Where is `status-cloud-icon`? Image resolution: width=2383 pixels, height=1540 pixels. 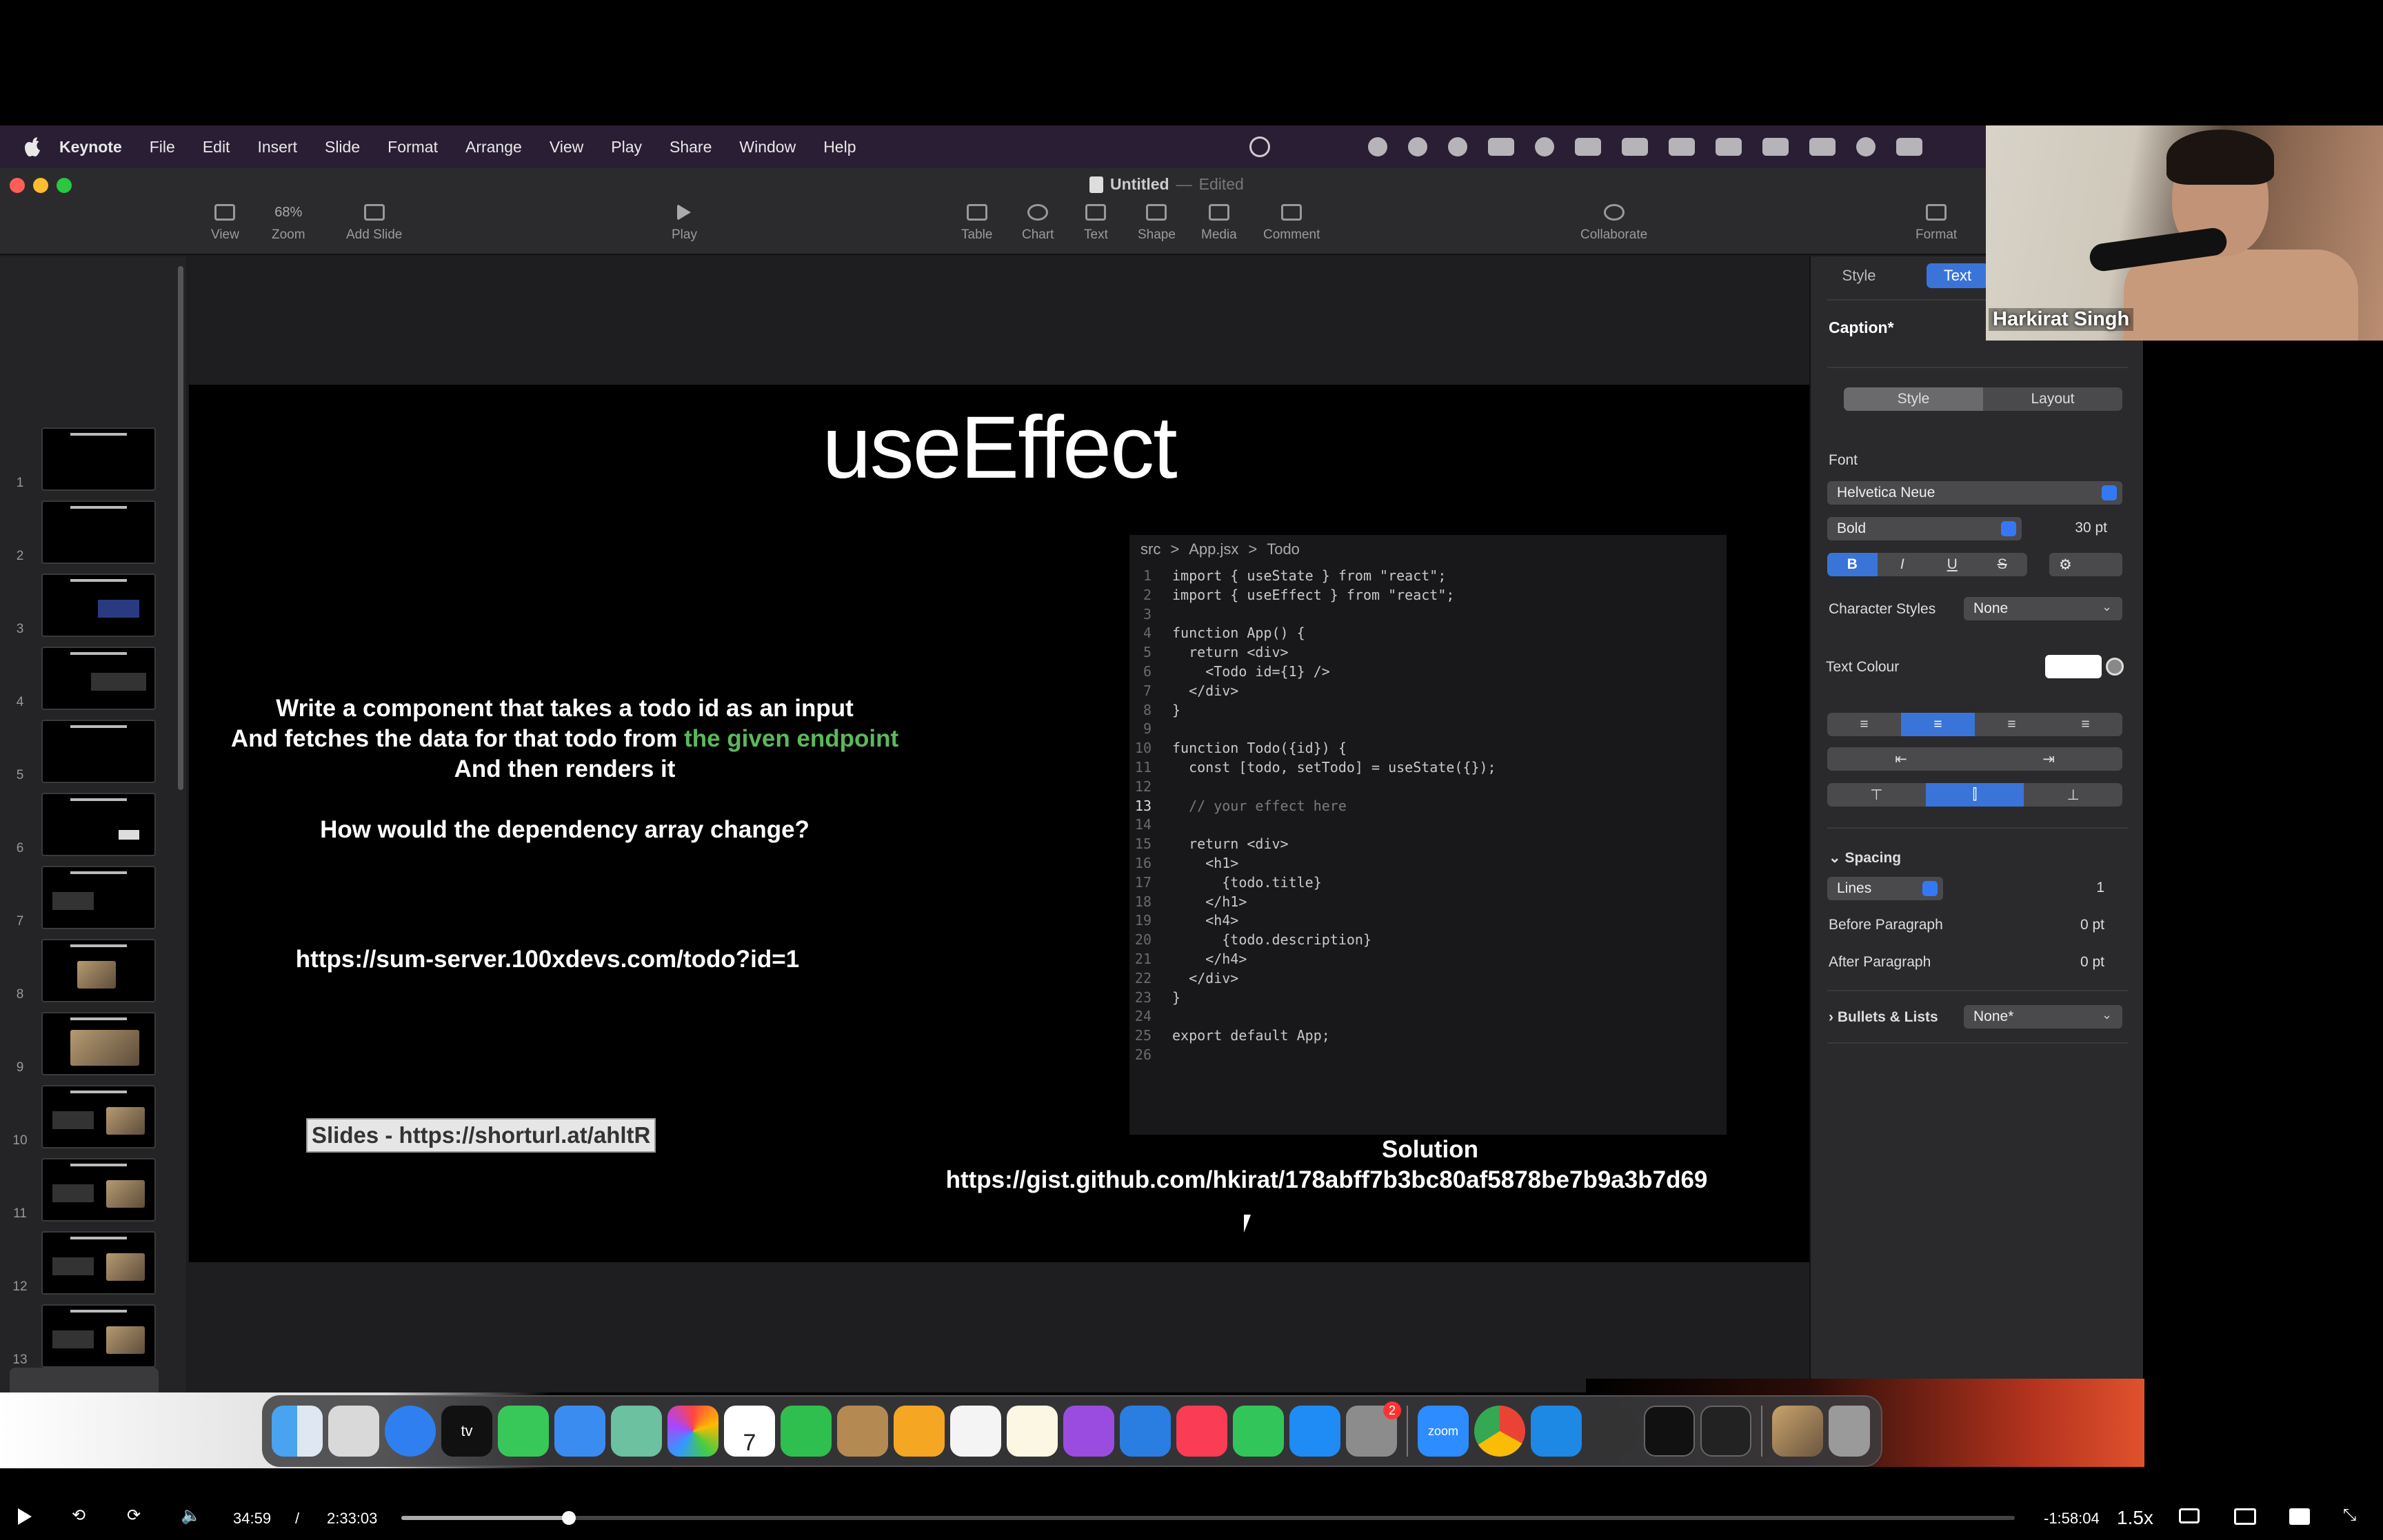
status-cloud-icon is located at coordinates (1417, 147).